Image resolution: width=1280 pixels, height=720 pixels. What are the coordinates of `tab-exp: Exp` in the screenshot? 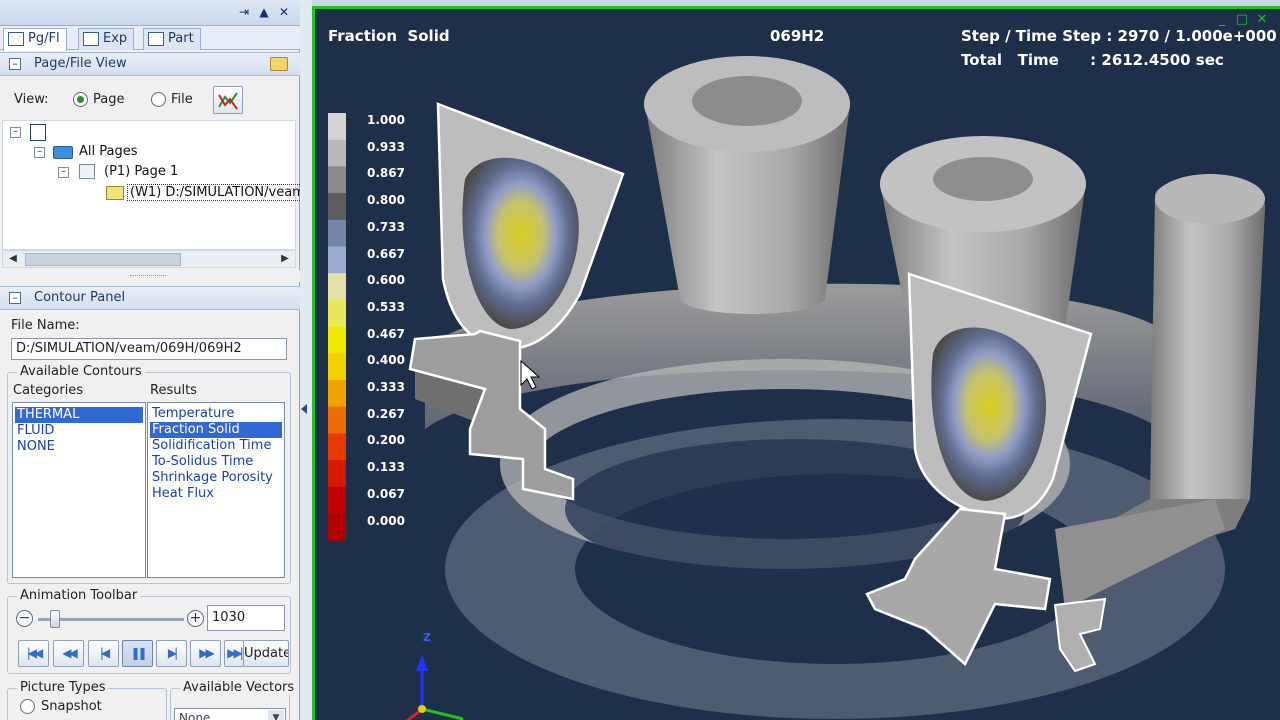 It's located at (106, 39).